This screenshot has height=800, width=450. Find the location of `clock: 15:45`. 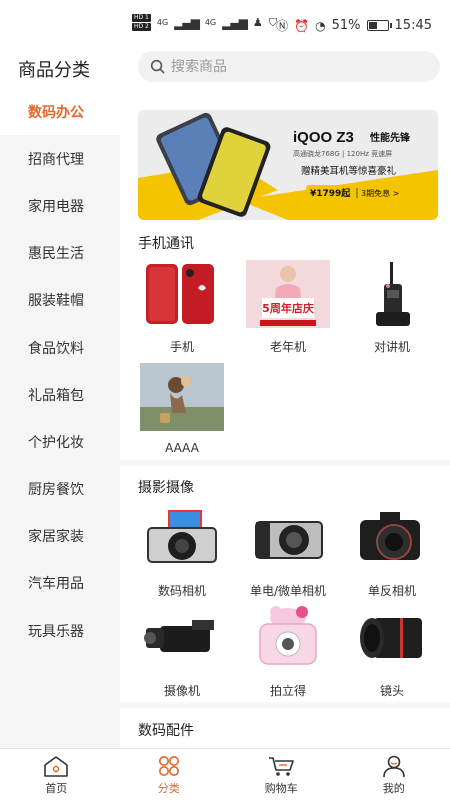

clock: 15:45 is located at coordinates (413, 25).